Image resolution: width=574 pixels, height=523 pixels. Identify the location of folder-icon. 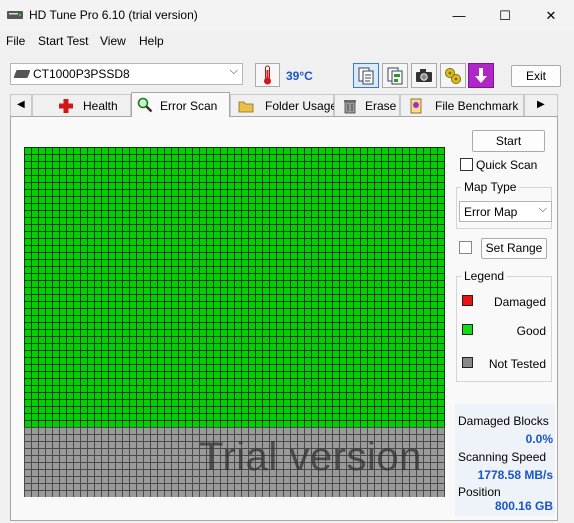
(246, 107).